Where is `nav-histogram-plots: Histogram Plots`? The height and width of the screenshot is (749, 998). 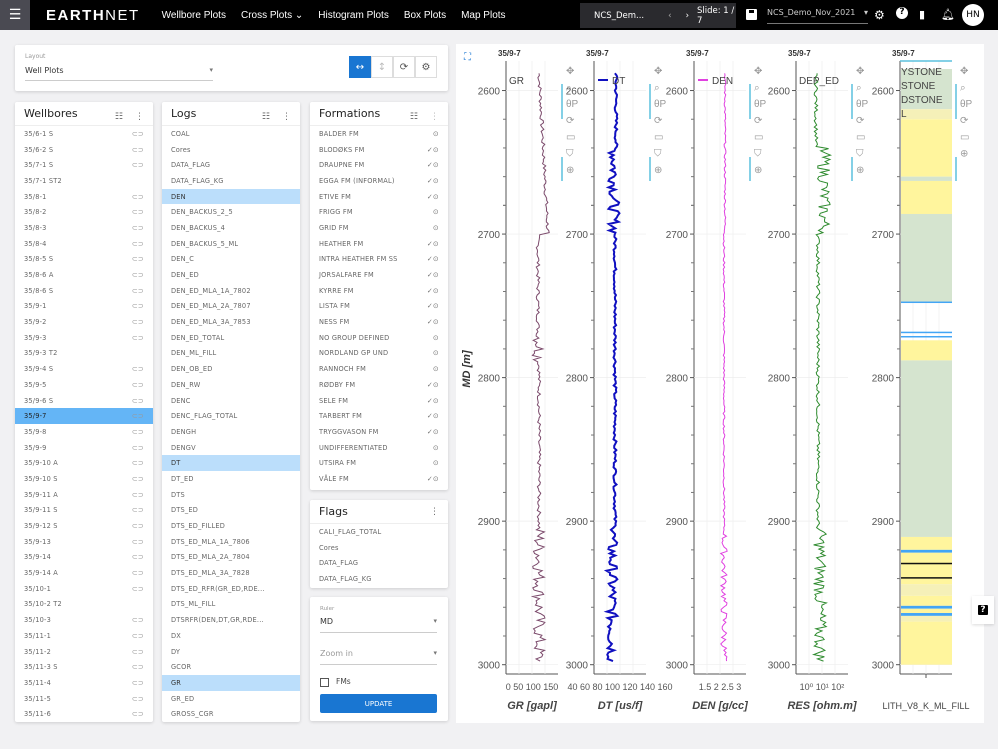
nav-histogram-plots: Histogram Plots is located at coordinates (353, 15).